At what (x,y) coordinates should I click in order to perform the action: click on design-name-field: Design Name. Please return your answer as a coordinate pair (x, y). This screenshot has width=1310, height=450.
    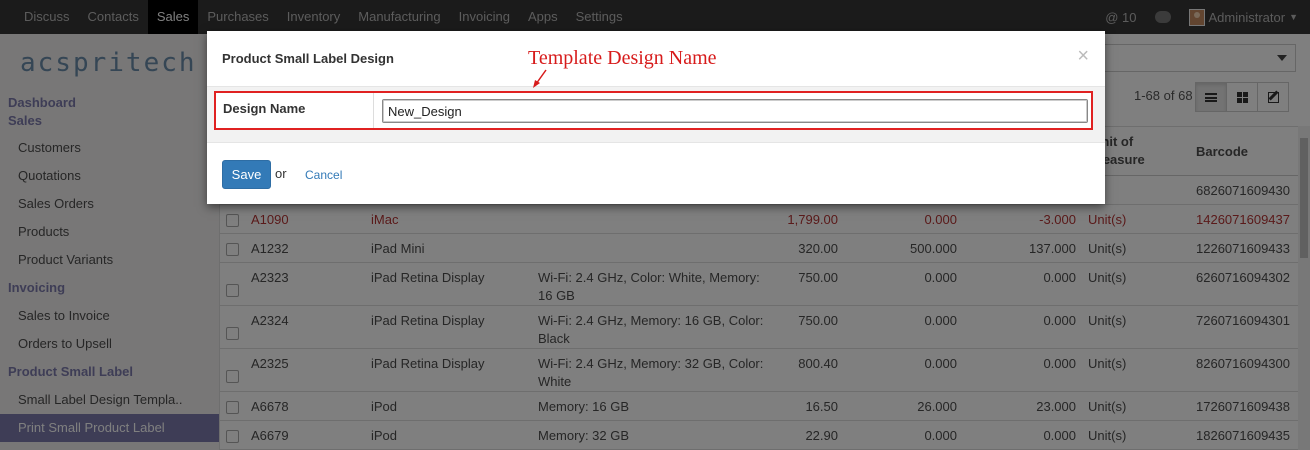
    Looking at the image, I should click on (653, 110).